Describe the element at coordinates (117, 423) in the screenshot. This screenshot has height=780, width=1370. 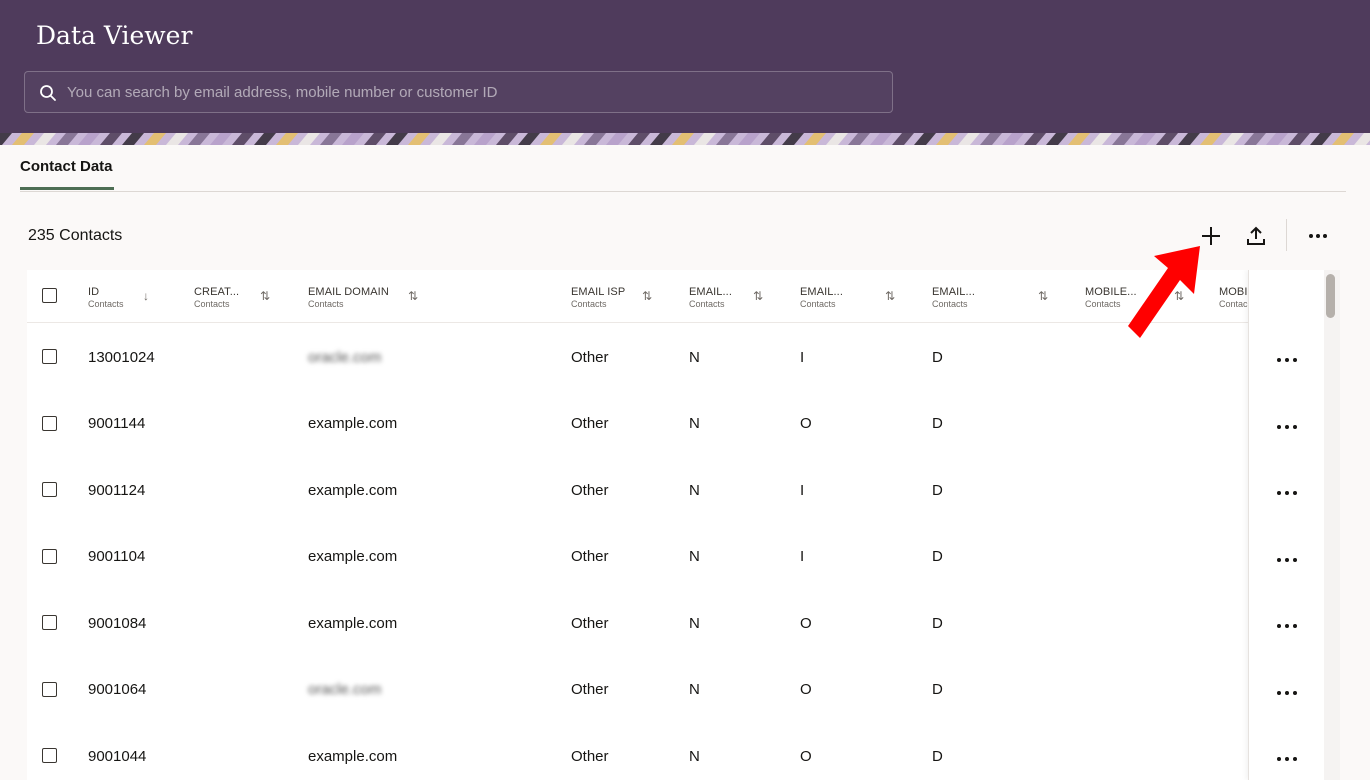
I see `cell-id: 9001144` at that location.